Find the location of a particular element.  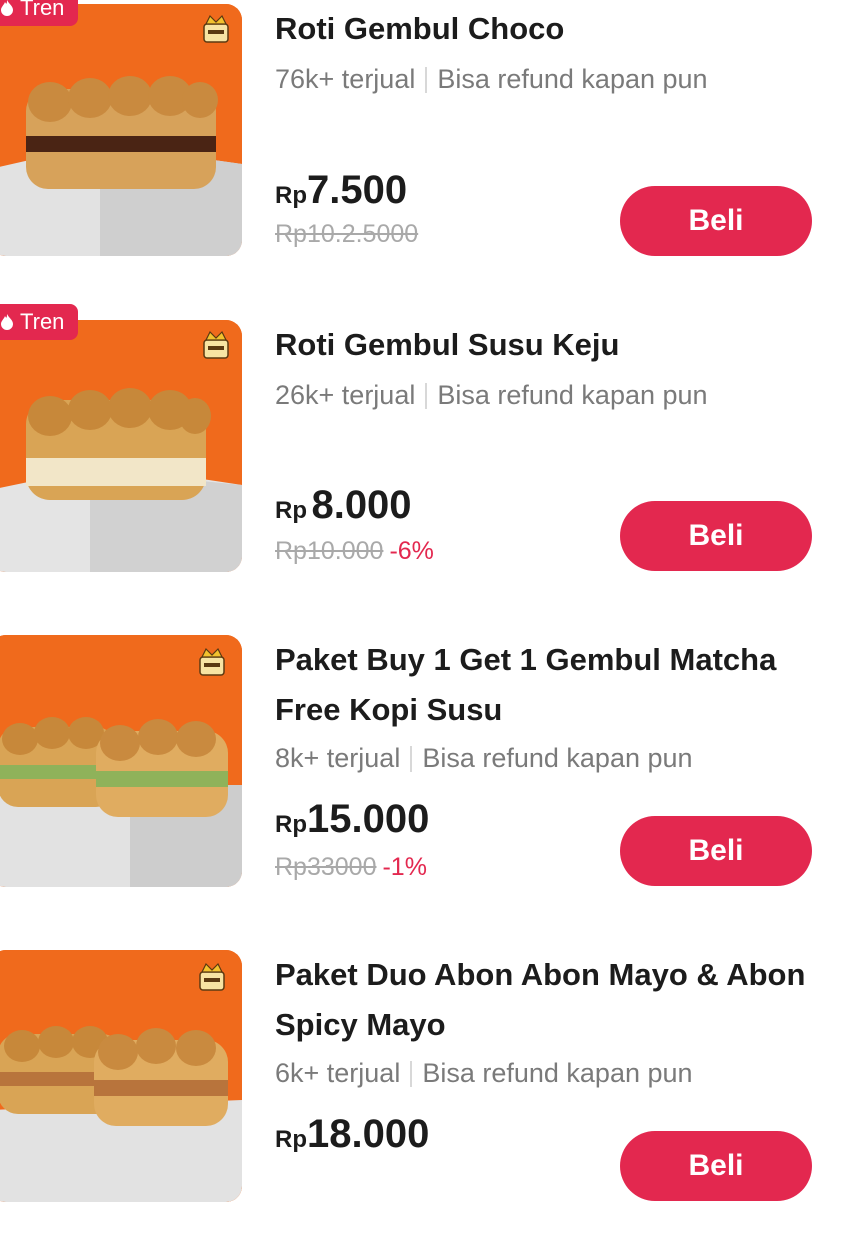

original-price-value: Rp10.000 is located at coordinates (329, 551).